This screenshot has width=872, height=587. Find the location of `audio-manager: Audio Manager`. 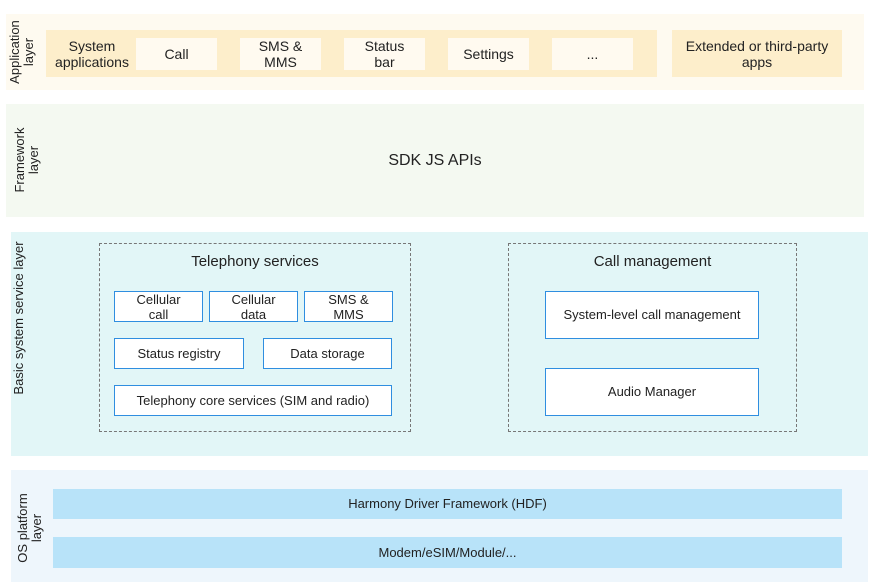

audio-manager: Audio Manager is located at coordinates (652, 392).